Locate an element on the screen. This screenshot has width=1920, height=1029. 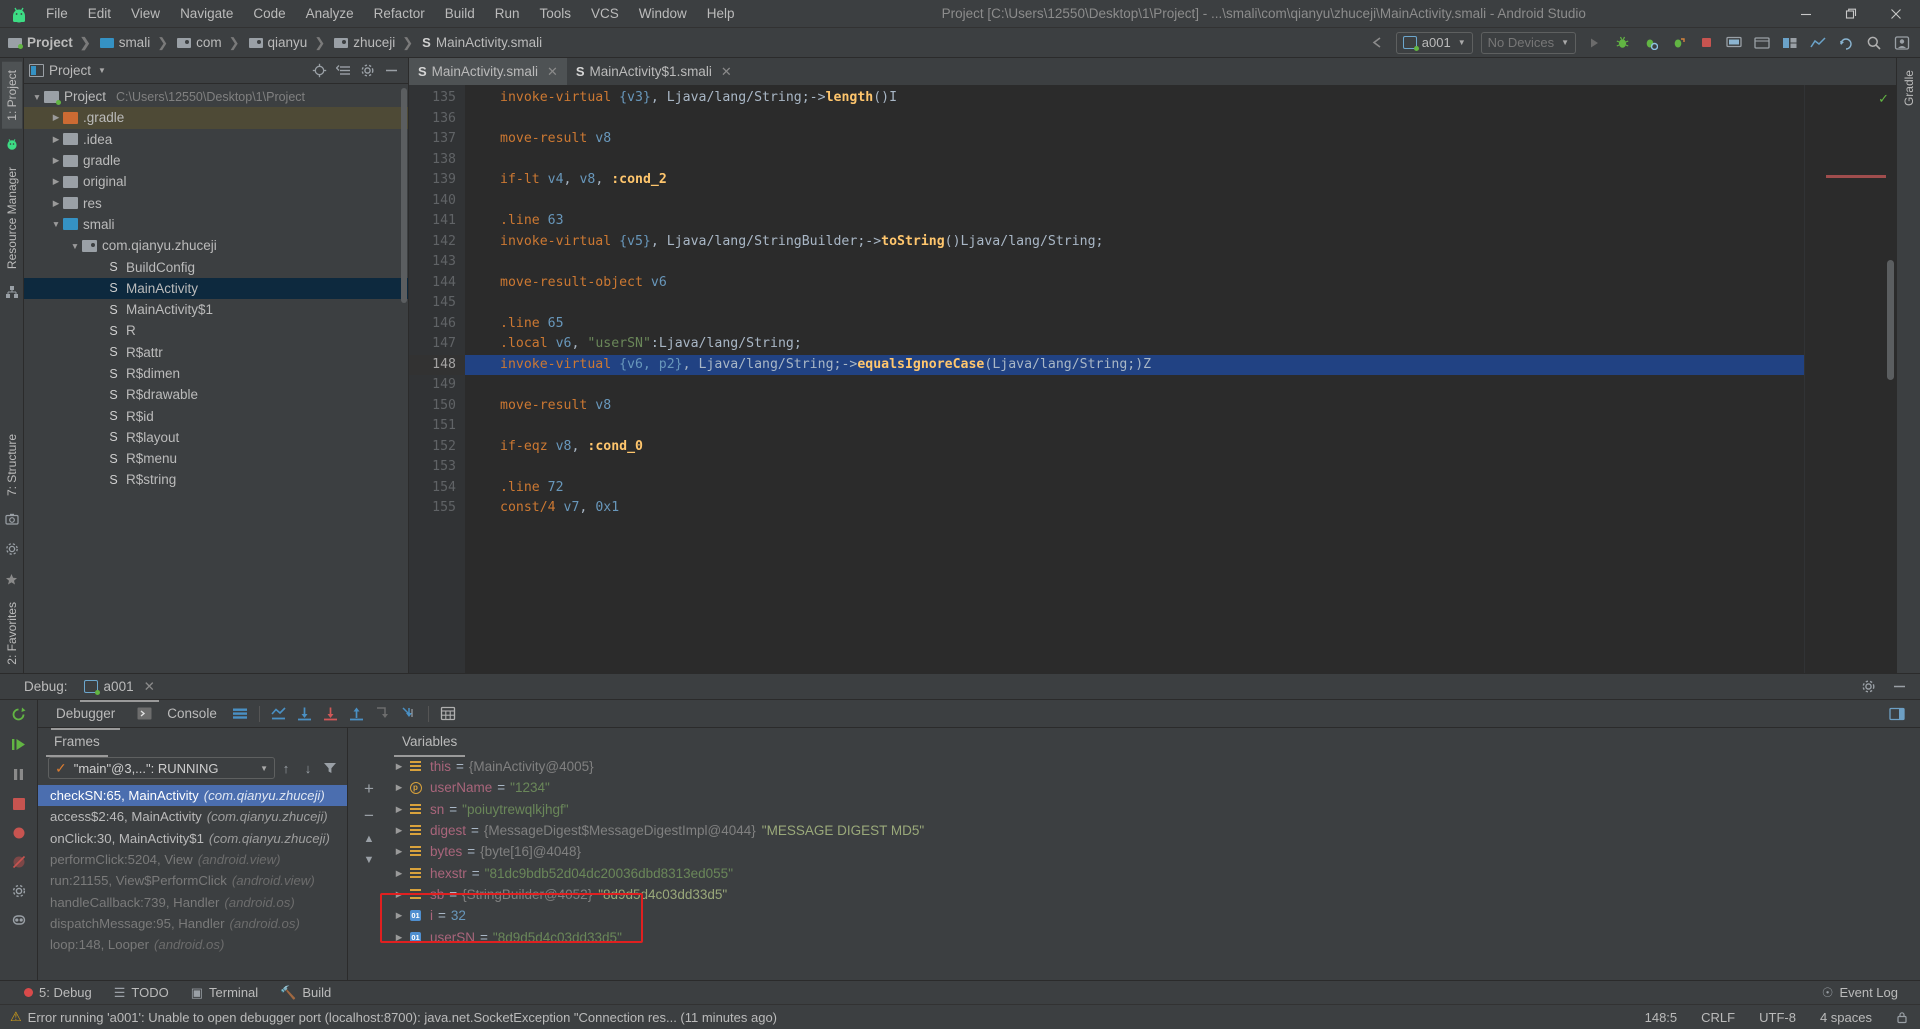
remove-watch-button: − is located at coordinates (369, 815).